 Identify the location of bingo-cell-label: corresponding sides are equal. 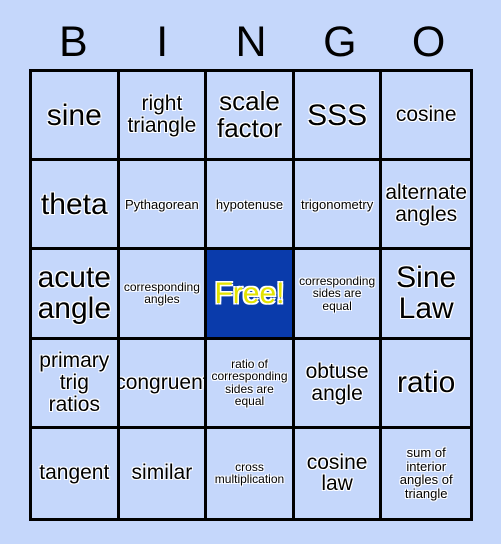
(337, 293).